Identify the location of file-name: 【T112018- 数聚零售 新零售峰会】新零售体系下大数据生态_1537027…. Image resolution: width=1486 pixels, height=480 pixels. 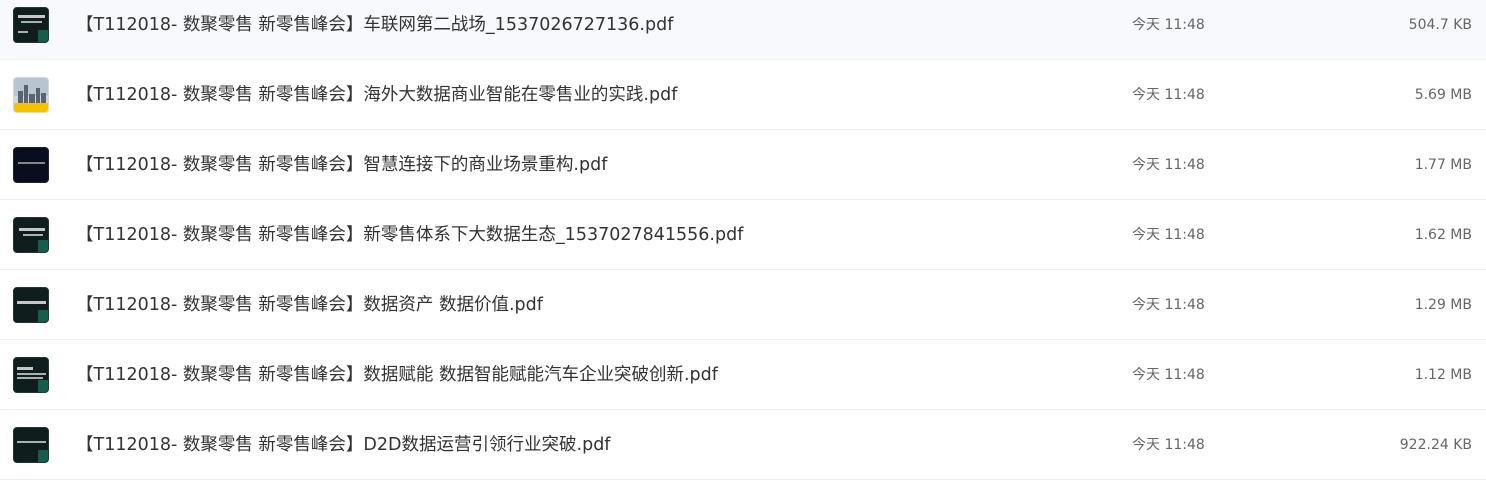
(409, 235).